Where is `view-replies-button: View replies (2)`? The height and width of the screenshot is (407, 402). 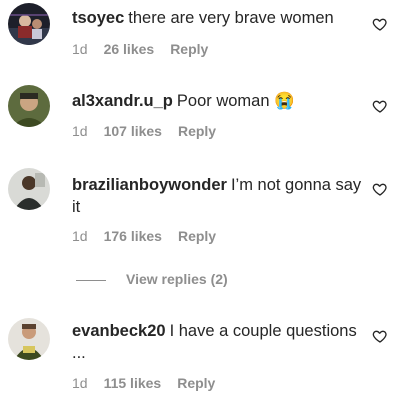 view-replies-button: View replies (2) is located at coordinates (201, 280).